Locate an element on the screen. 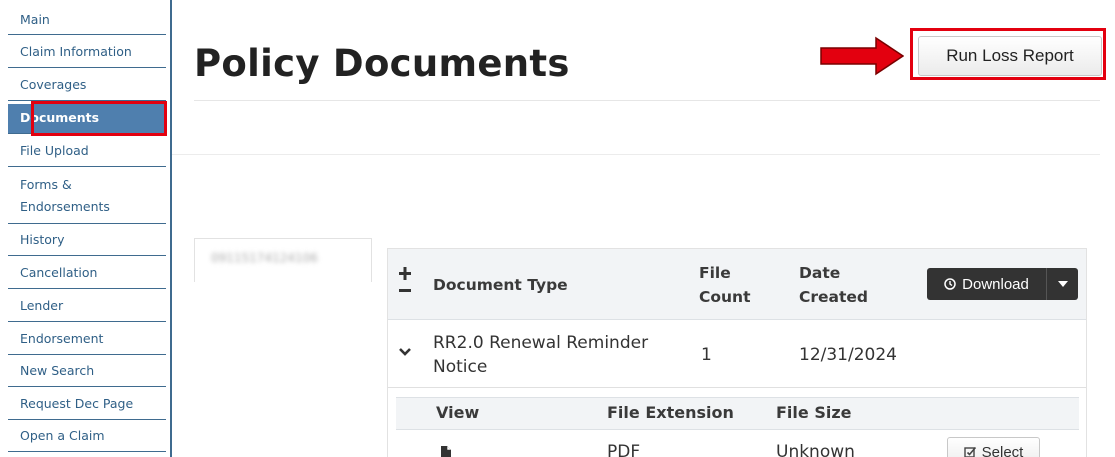  download-label: Download is located at coordinates (995, 284).